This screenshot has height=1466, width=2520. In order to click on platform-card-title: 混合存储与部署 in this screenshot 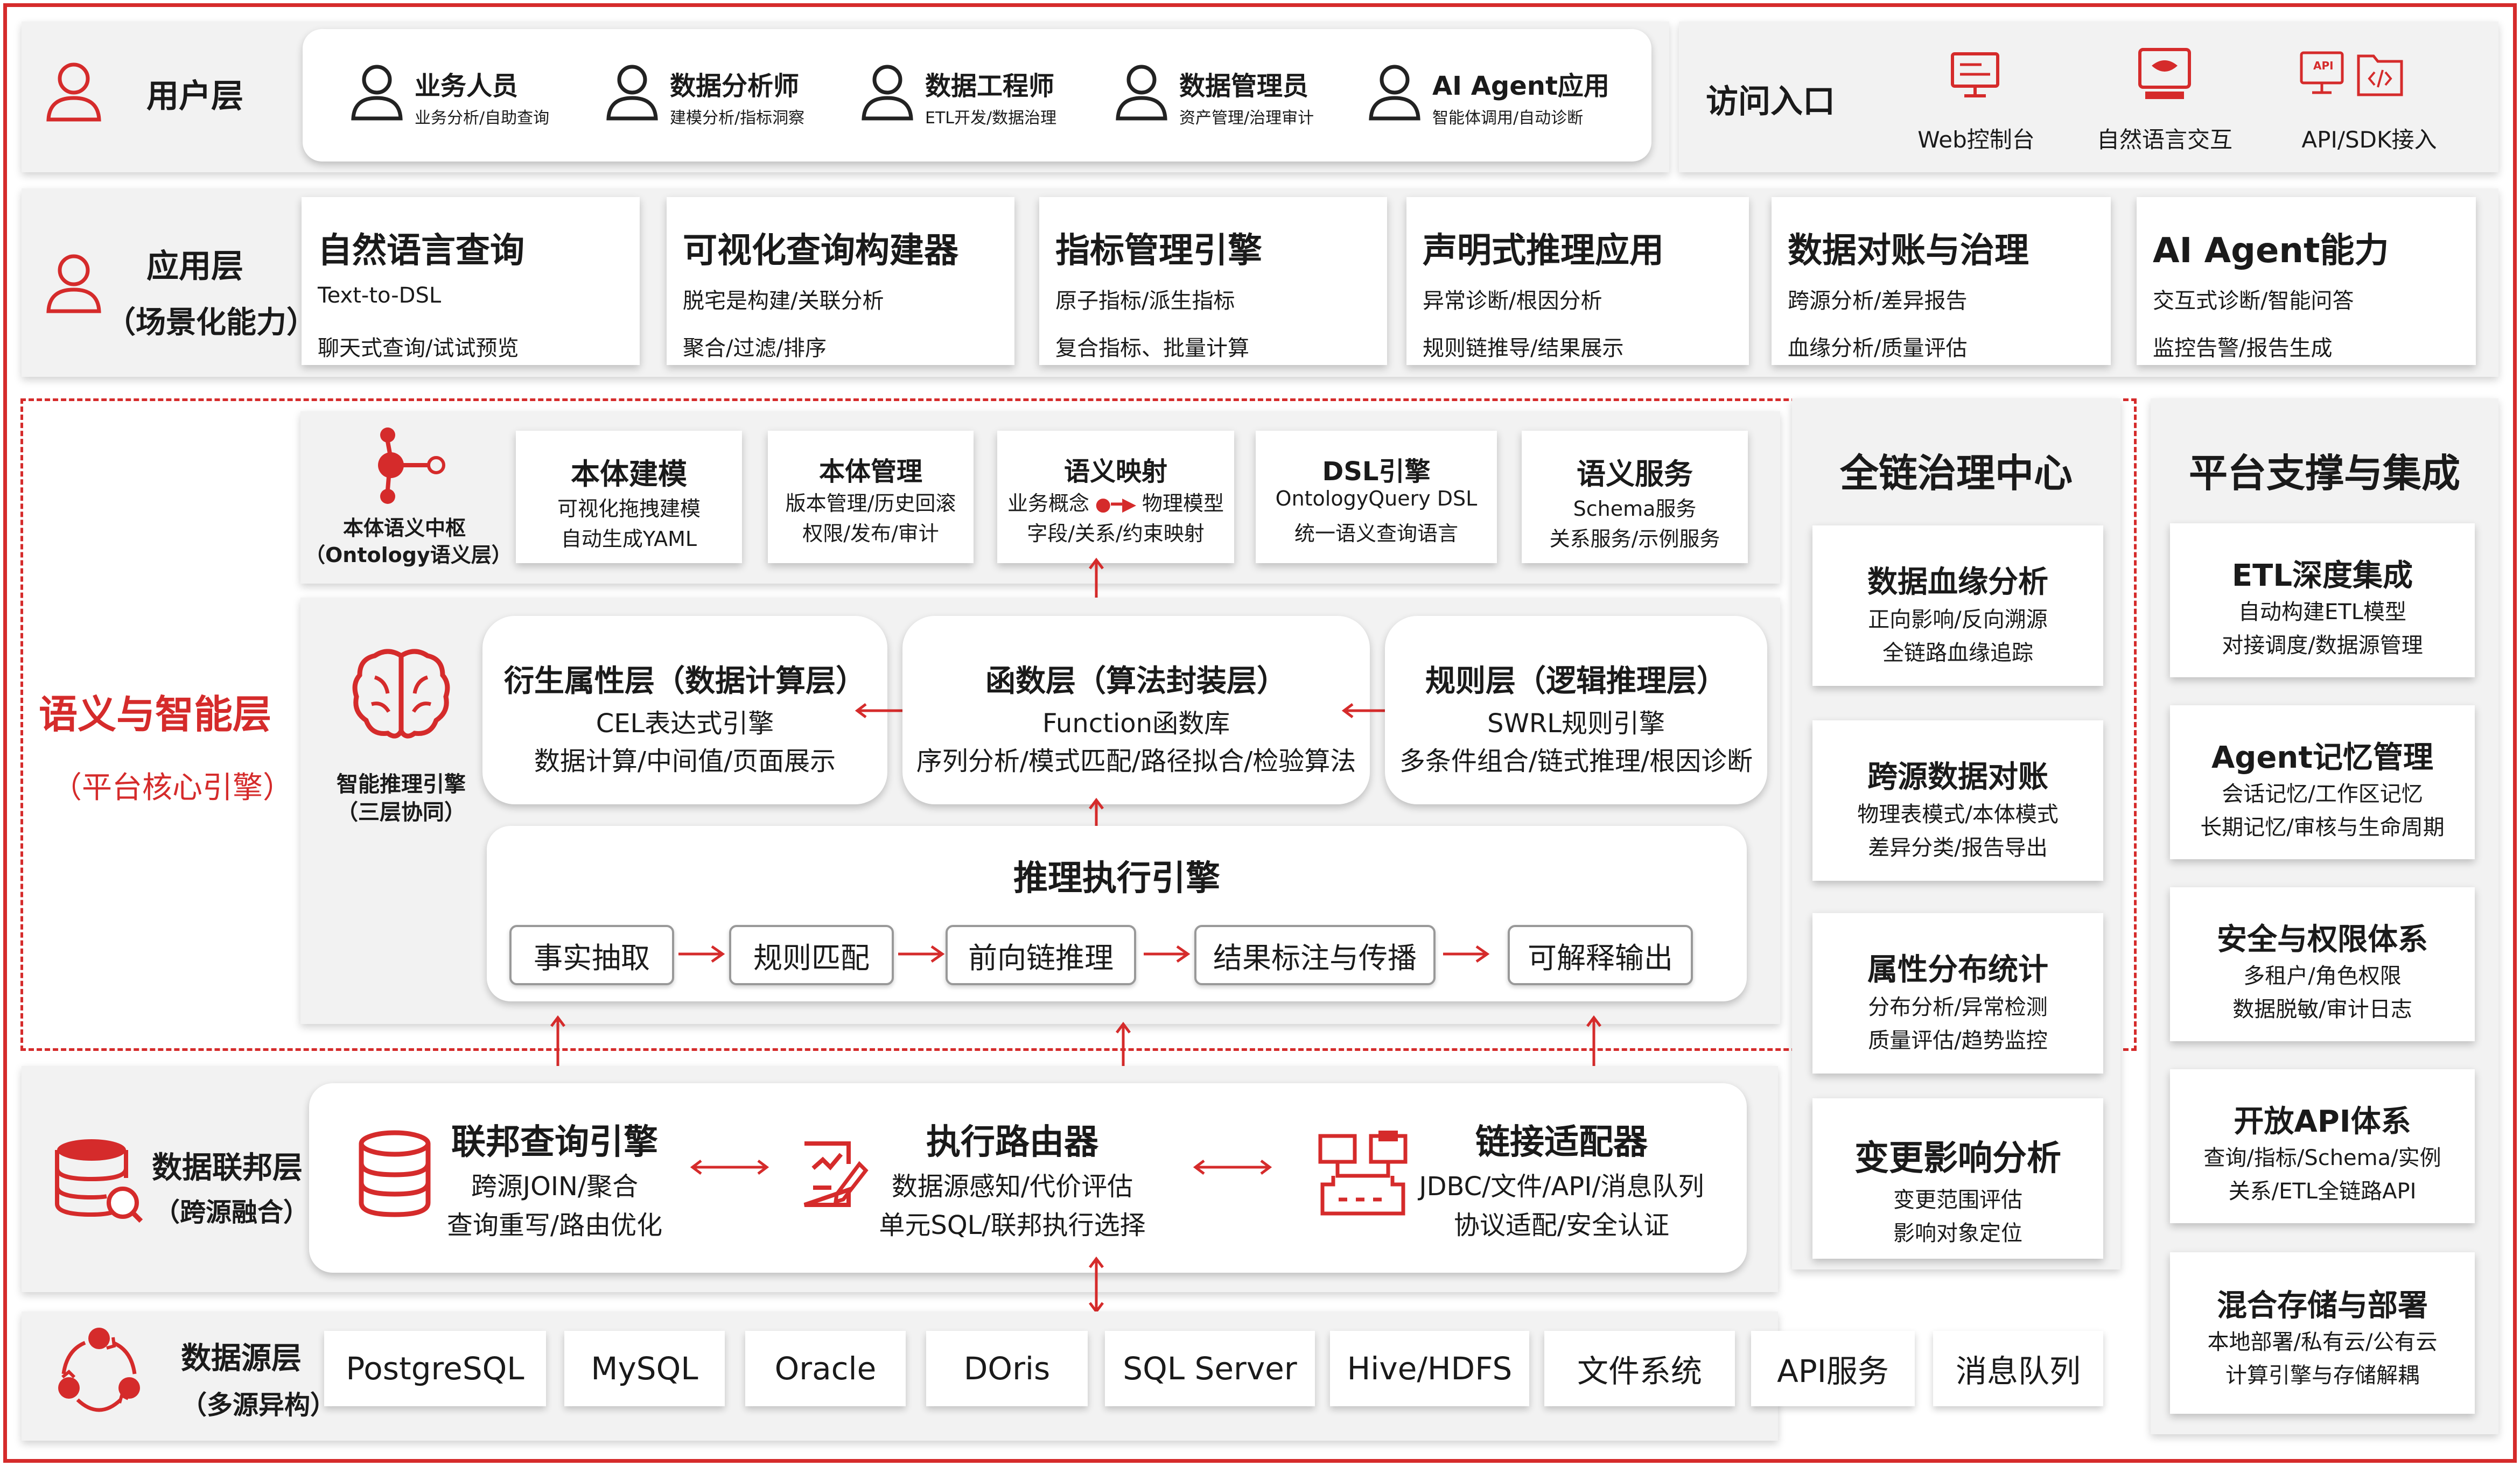, I will do `click(2322, 1305)`.